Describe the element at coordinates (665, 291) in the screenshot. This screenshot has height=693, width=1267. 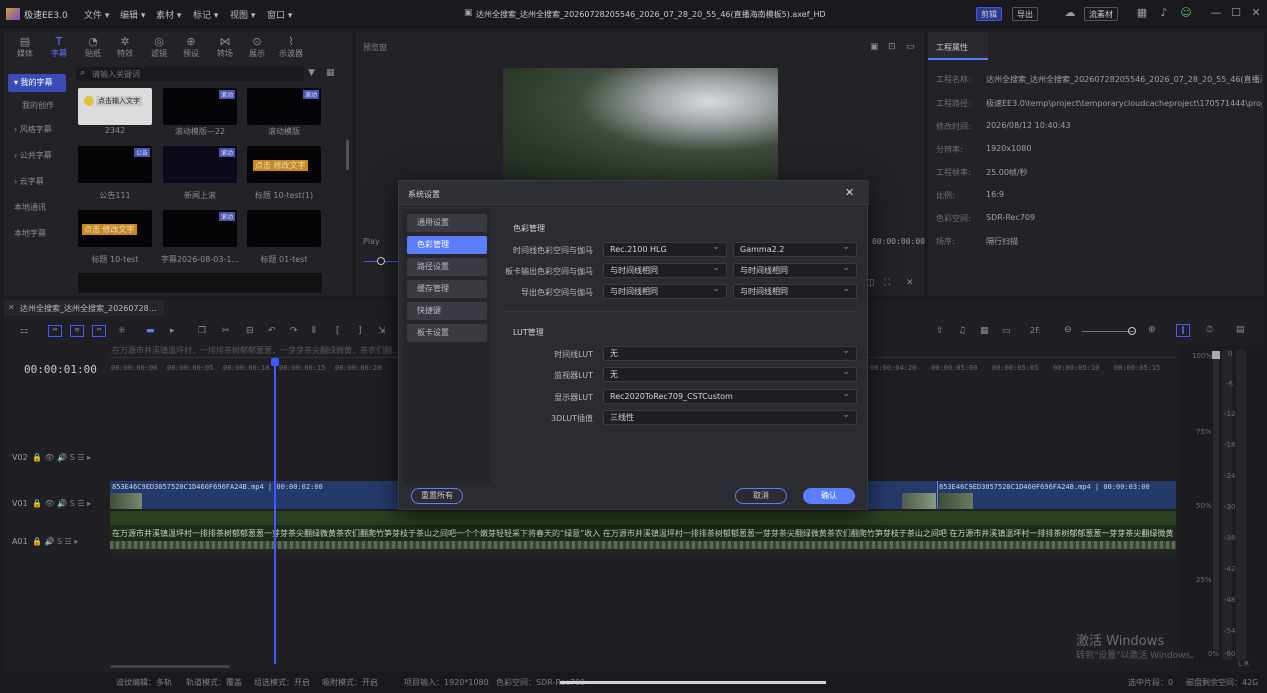
I see `export-colorspace-select: 与时间线相同` at that location.